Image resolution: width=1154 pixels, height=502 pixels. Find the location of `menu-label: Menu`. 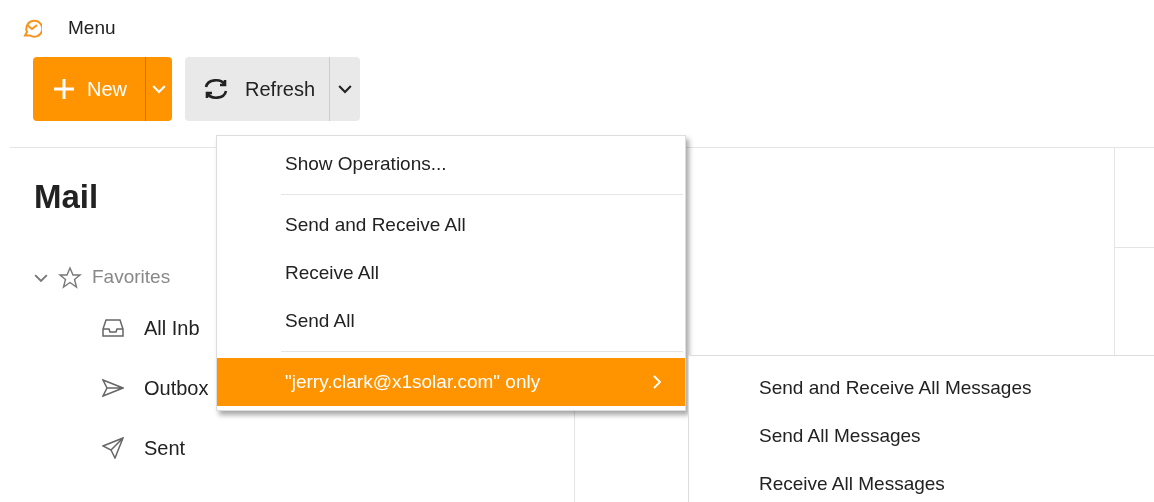

menu-label: Menu is located at coordinates (92, 28).